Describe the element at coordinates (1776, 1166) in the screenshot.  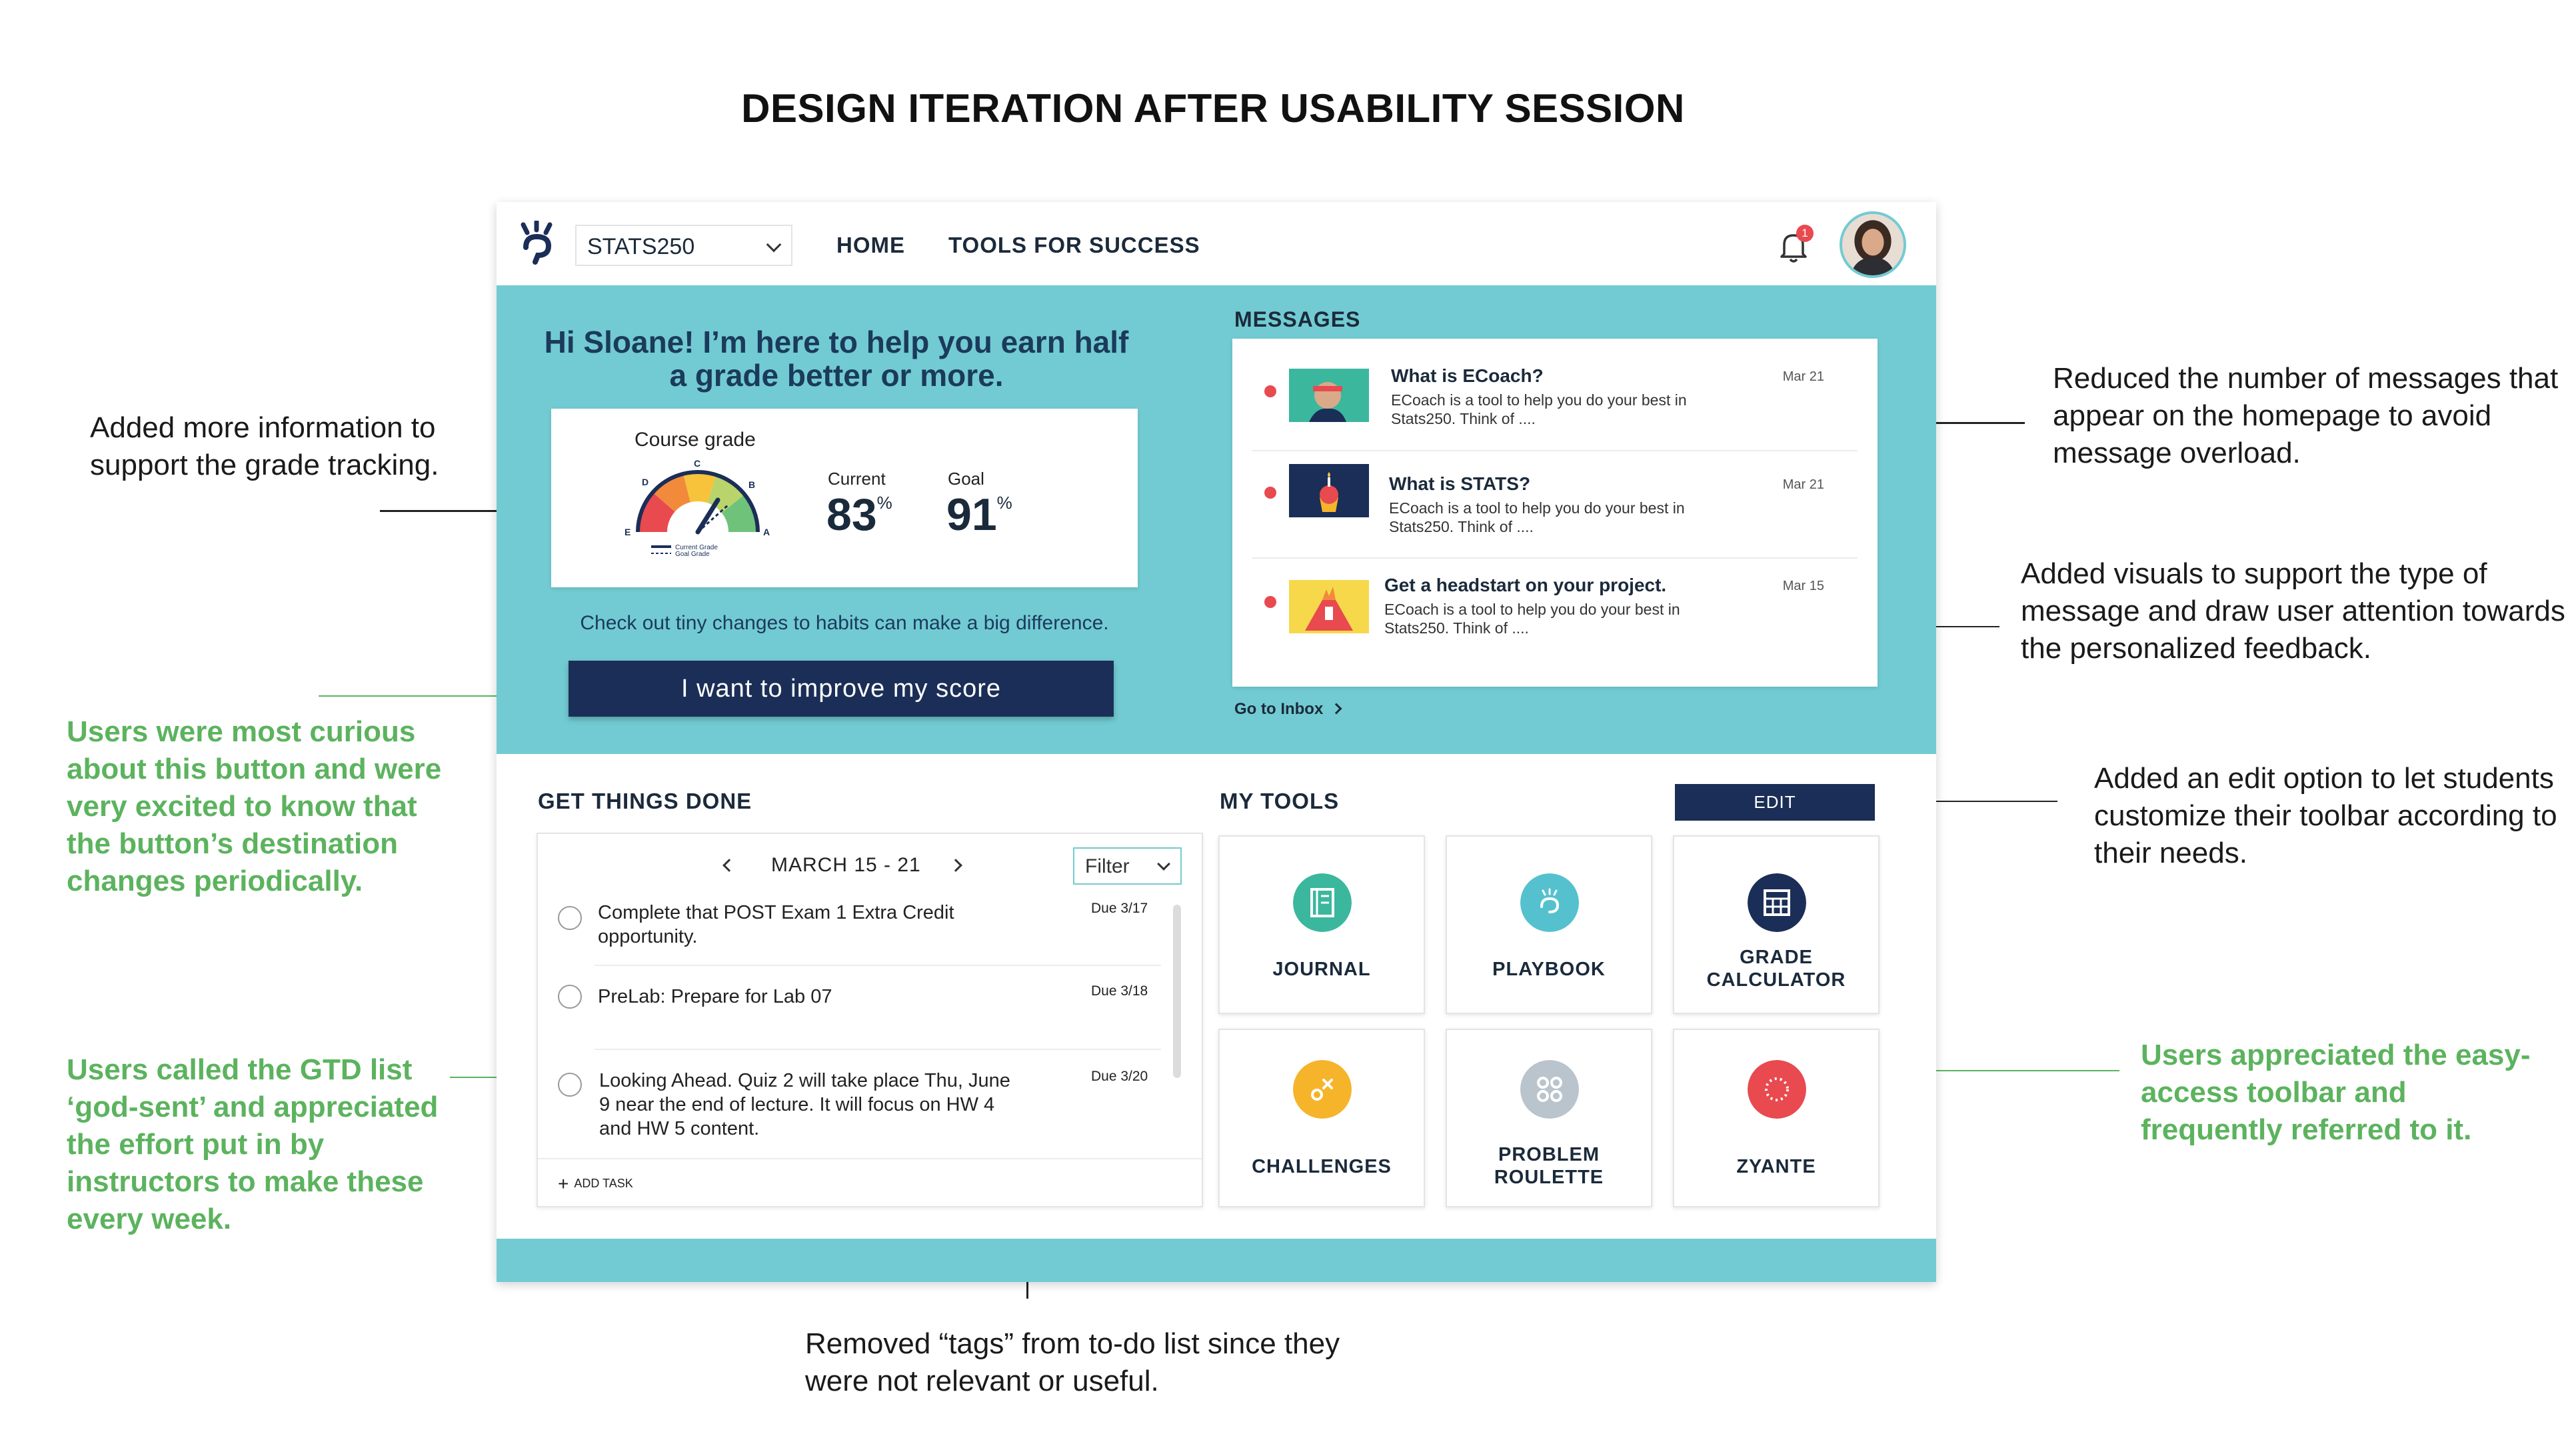
I see `tool-label: ZYANTE` at that location.